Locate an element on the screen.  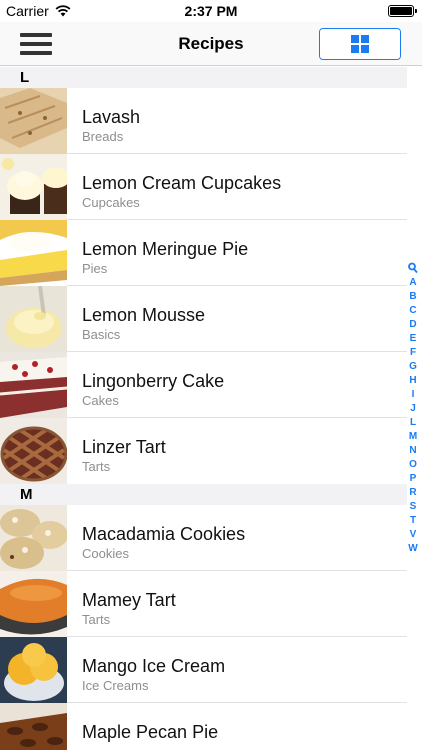
recipe-row-lemon-cream-cupcakes: Lemon Cream Cupcakes Cupcakes is located at coordinates (203, 187).